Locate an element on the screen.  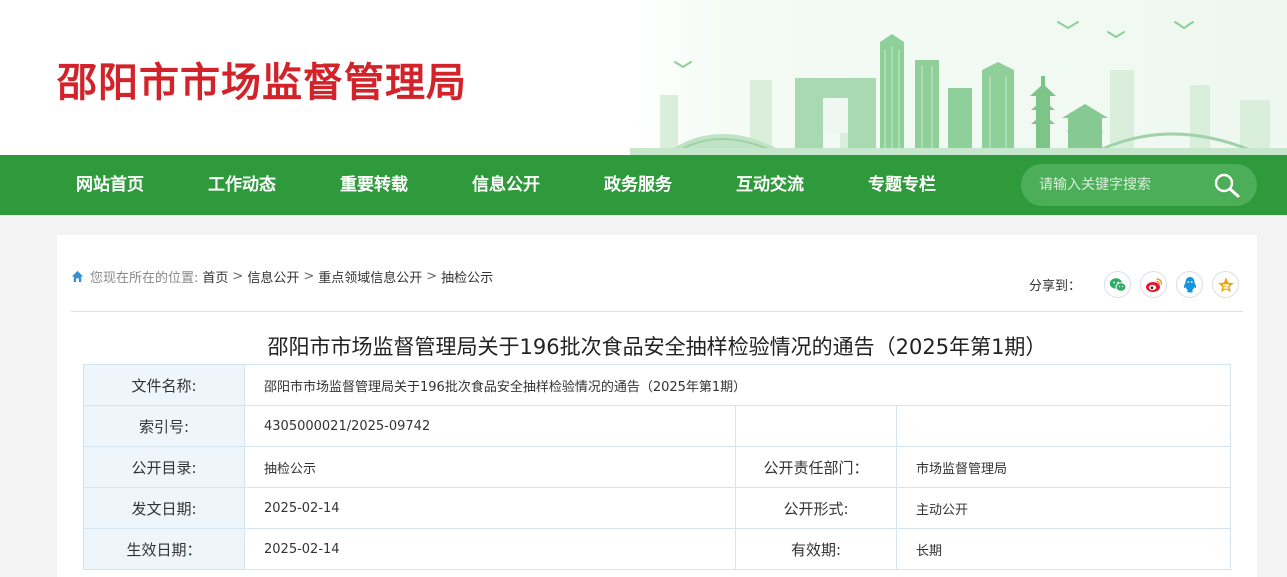
qzone-icon is located at coordinates (1225, 284).